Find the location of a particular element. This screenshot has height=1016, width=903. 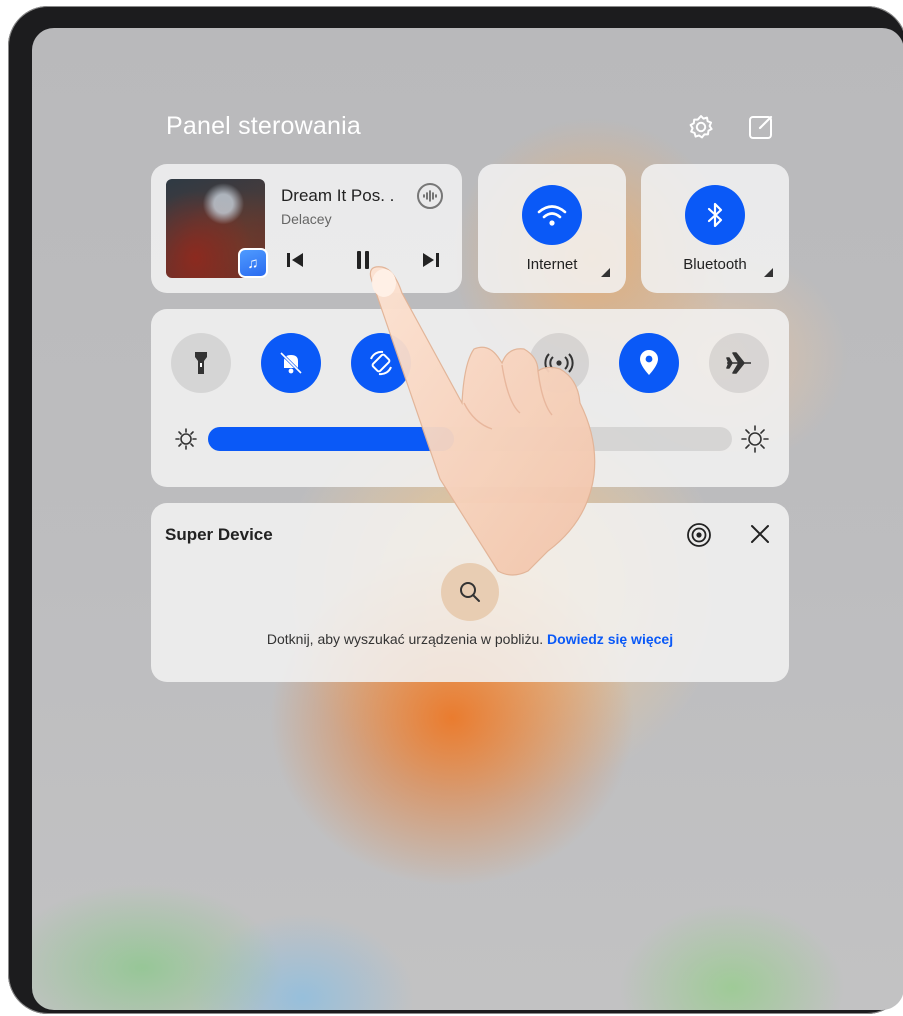

location-icon is located at coordinates (649, 363).